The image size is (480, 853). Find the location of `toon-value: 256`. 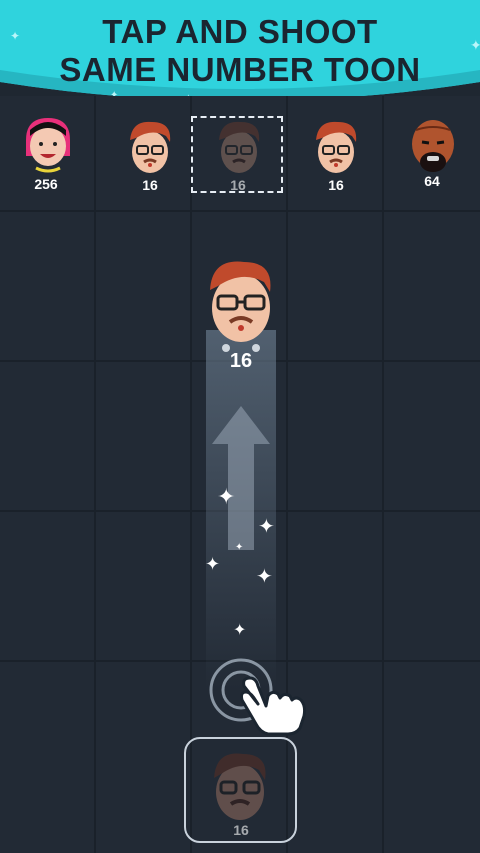

toon-value: 256 is located at coordinates (46, 184).